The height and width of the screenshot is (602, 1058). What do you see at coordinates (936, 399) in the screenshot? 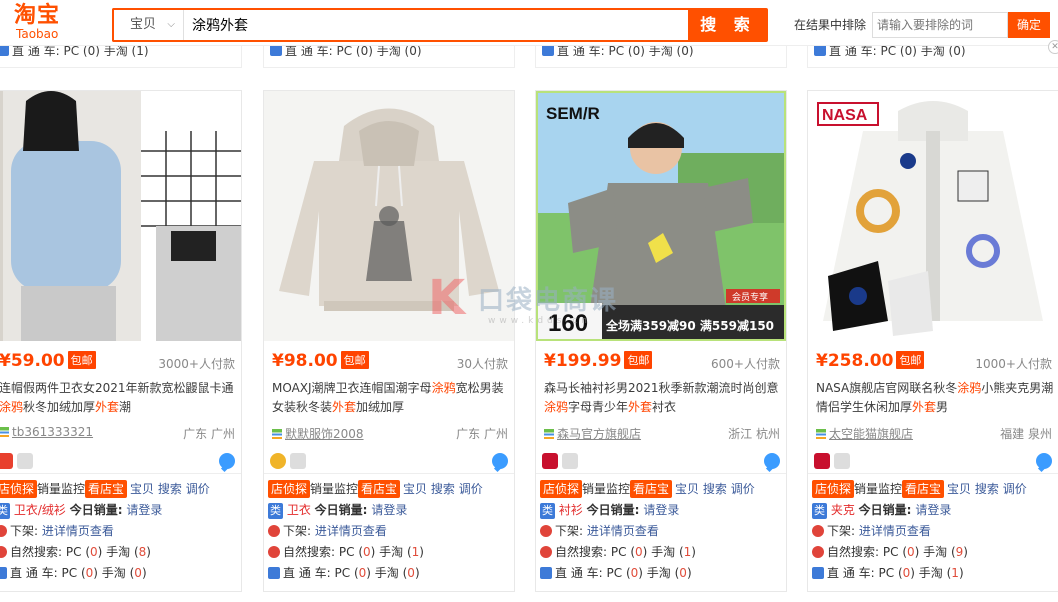
I see `product-title: NASA旗舰店官网联名秋冬涂鸦小熊夹克男潮情侣学生休闲加厚外套男` at bounding box center [936, 399].